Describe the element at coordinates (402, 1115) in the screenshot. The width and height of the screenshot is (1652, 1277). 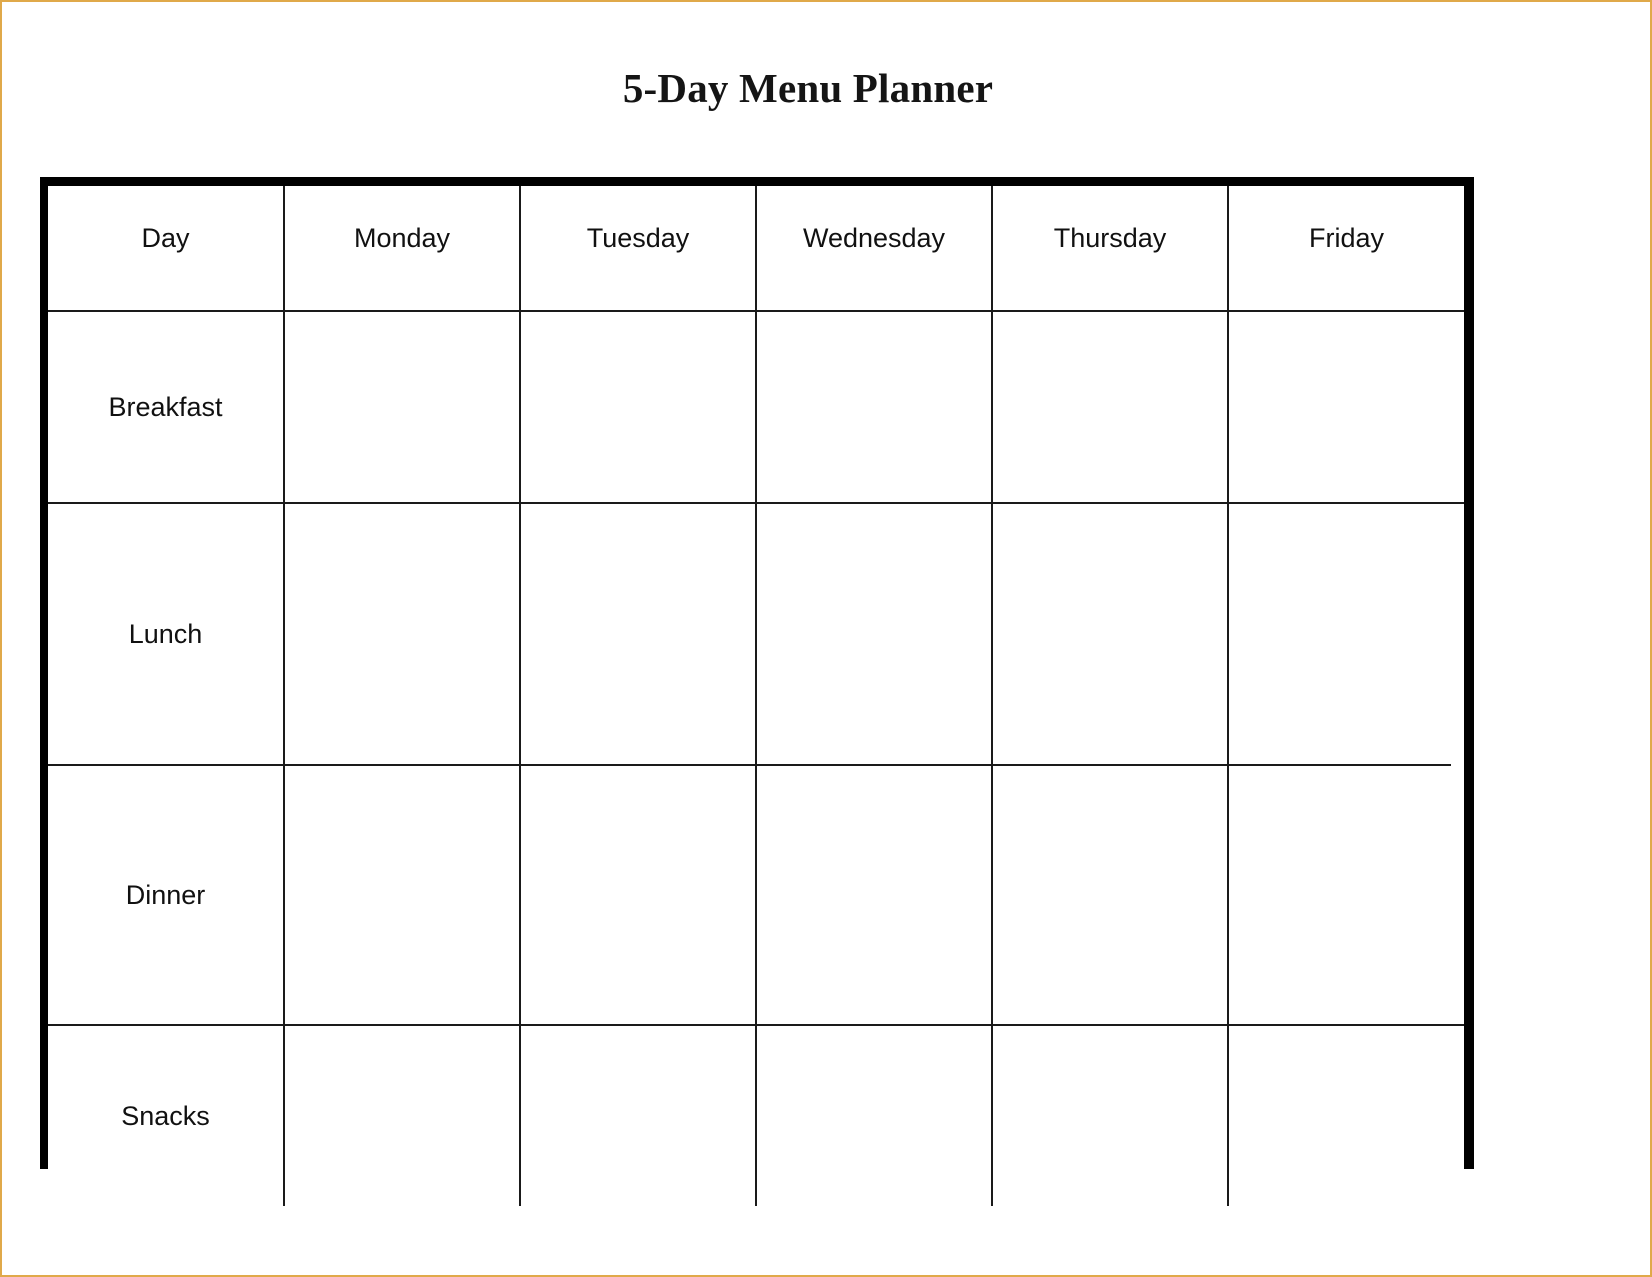
I see `cell-snacks-monday` at that location.